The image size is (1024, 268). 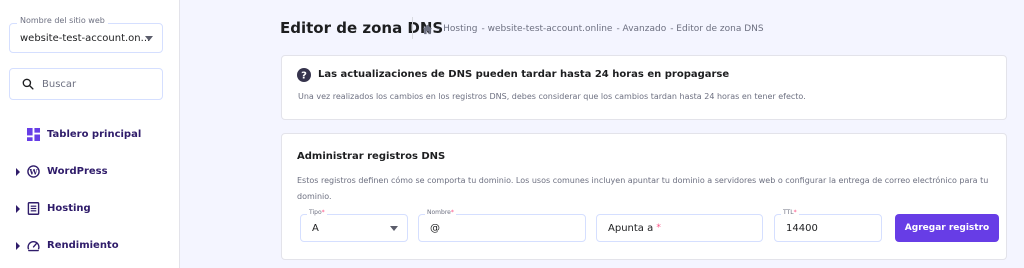 I want to click on sidebar-item-label: WordPress, so click(x=77, y=171).